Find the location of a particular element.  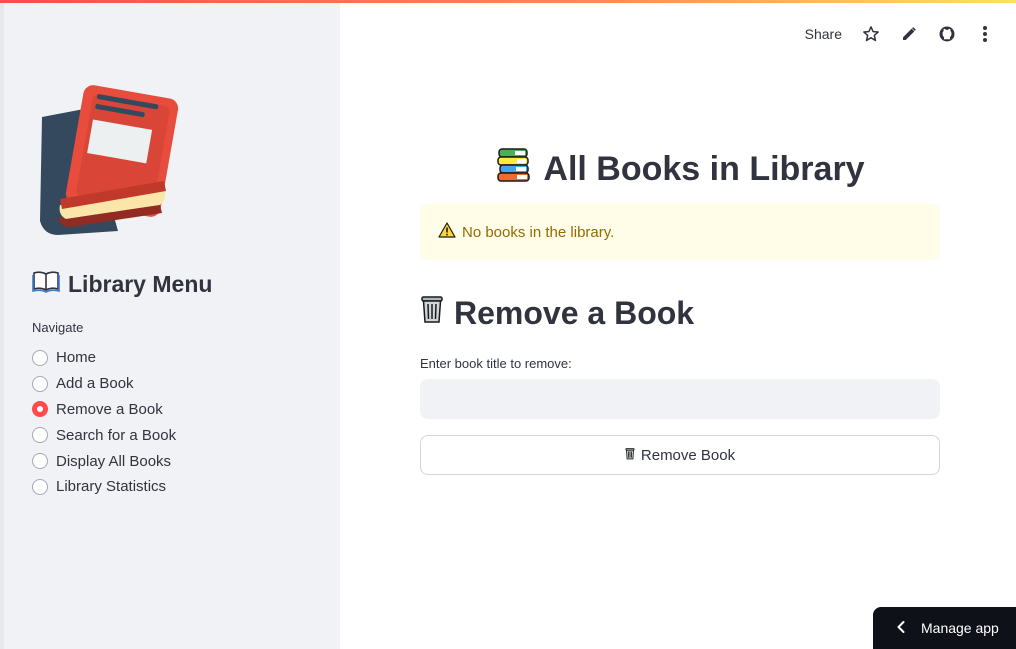

radio-label: Remove a Book is located at coordinates (109, 409).